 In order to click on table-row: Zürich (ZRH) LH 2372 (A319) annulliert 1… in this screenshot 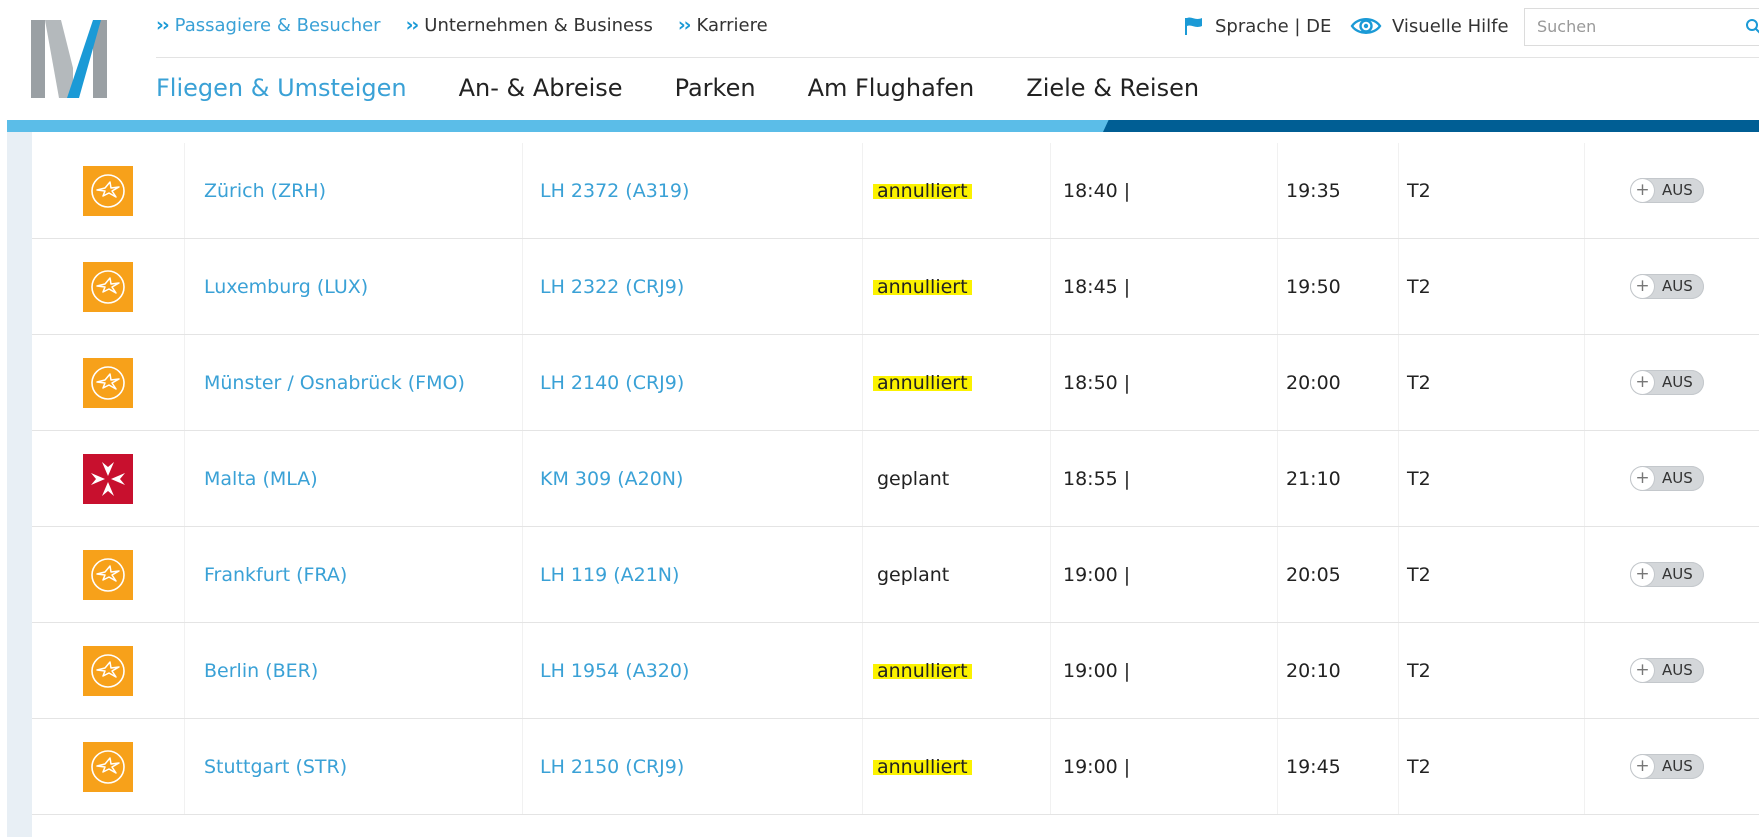, I will do `click(895, 191)`.